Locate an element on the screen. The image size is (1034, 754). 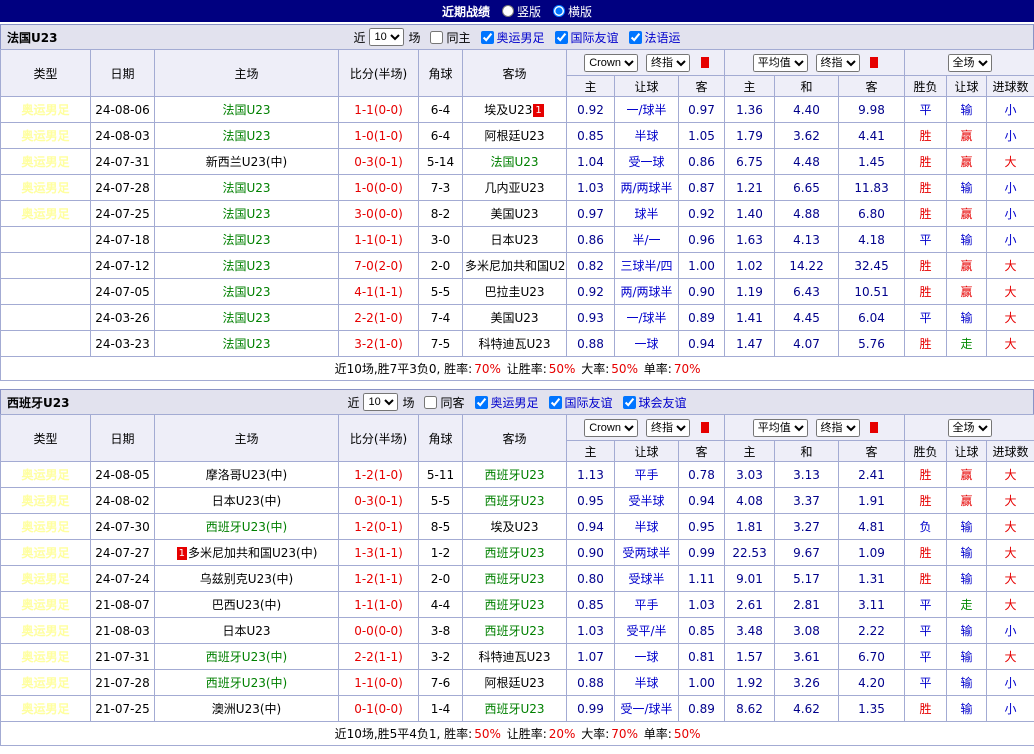
away-team-cell: 埃及U23 is located at coordinates (515, 527).